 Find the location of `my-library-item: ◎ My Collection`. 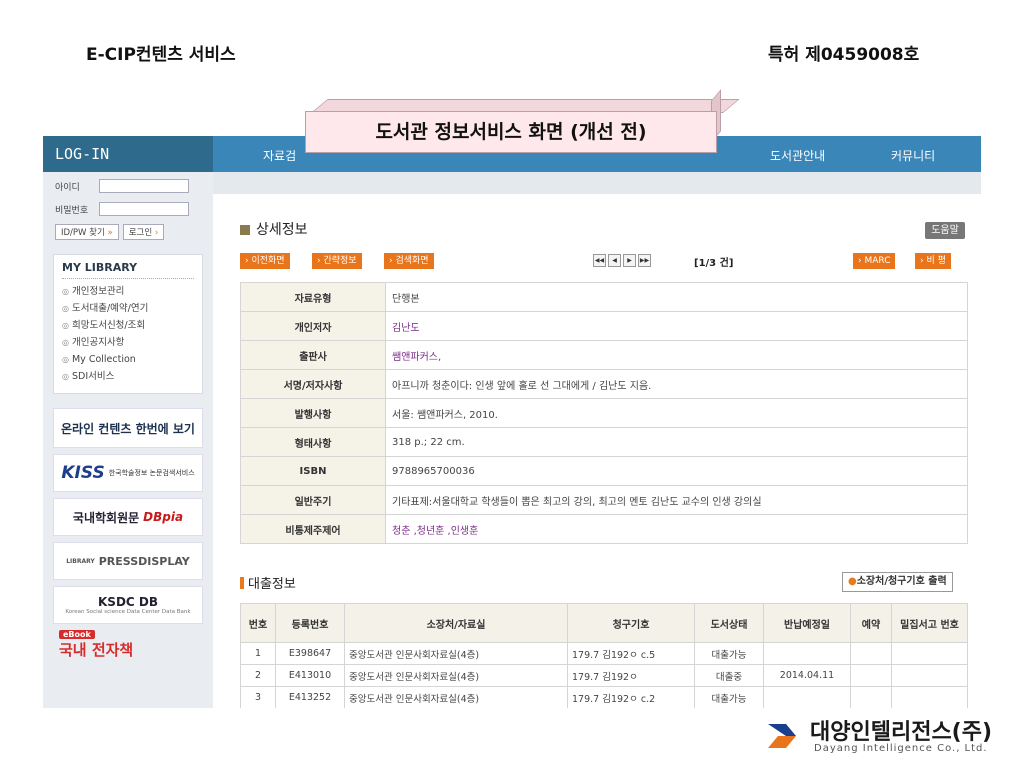

my-library-item: ◎ My Collection is located at coordinates (128, 359).